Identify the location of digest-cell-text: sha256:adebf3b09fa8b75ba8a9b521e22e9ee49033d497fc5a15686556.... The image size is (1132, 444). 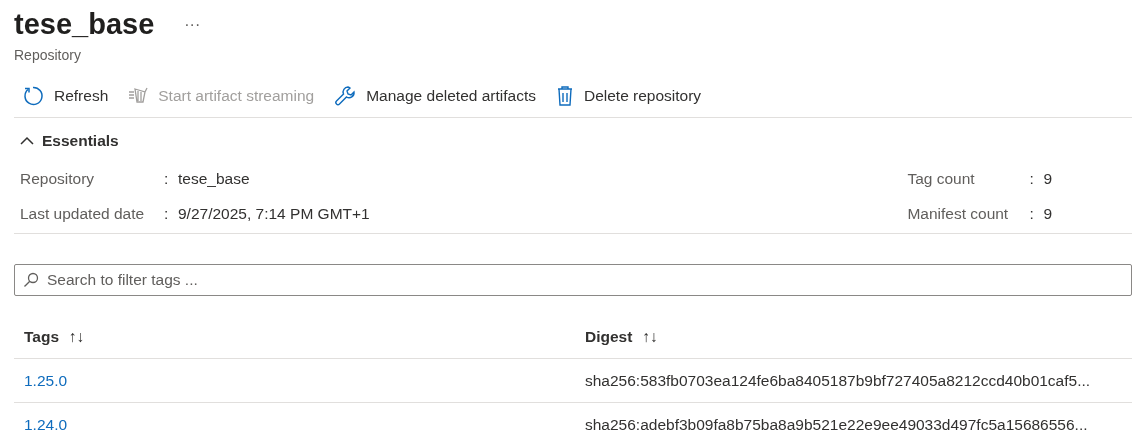
(837, 425).